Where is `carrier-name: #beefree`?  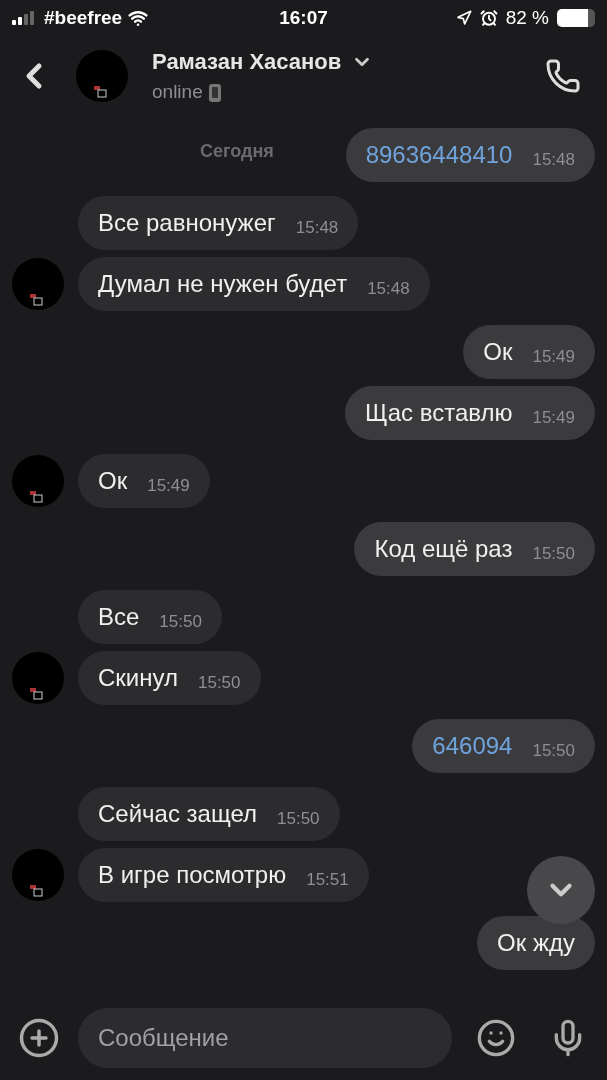
carrier-name: #beefree is located at coordinates (83, 17).